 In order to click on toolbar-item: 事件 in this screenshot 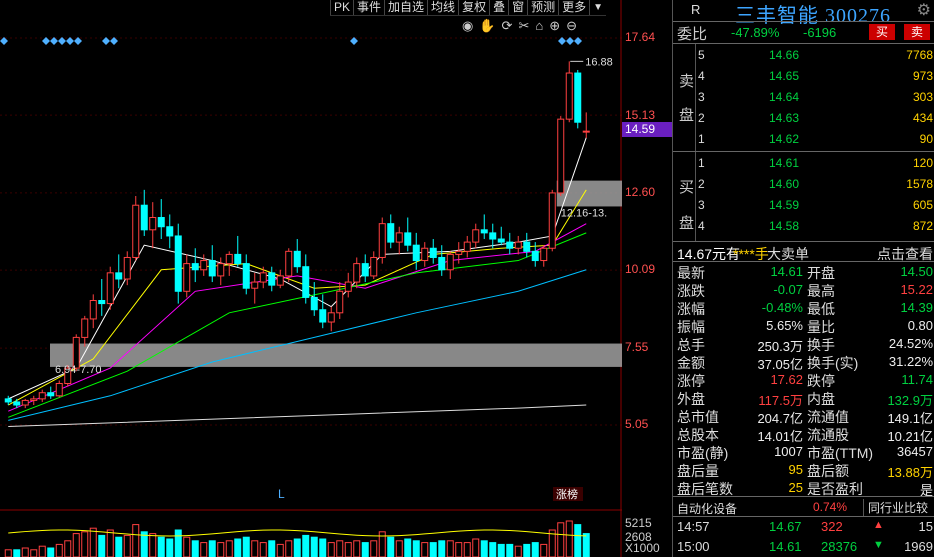, I will do `click(368, 7)`.